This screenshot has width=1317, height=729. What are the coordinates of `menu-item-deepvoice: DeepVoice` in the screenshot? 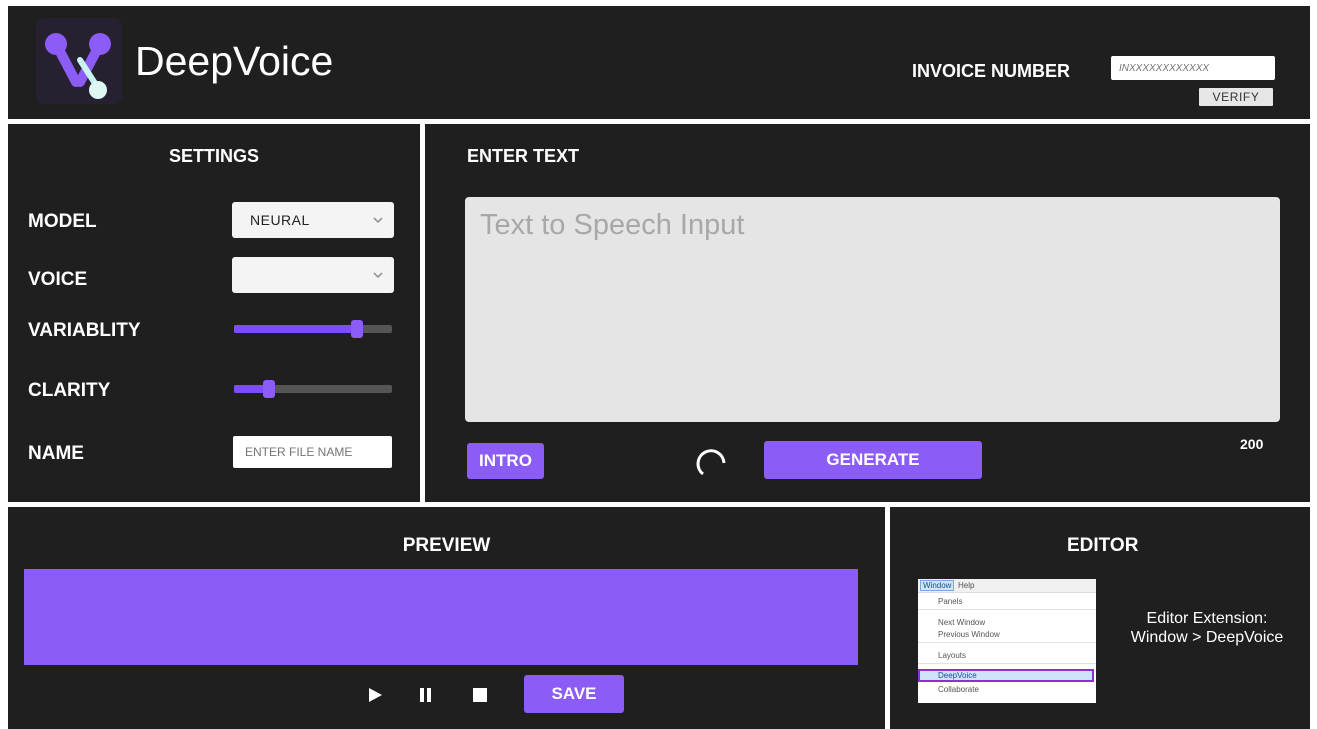 It's located at (1006, 675).